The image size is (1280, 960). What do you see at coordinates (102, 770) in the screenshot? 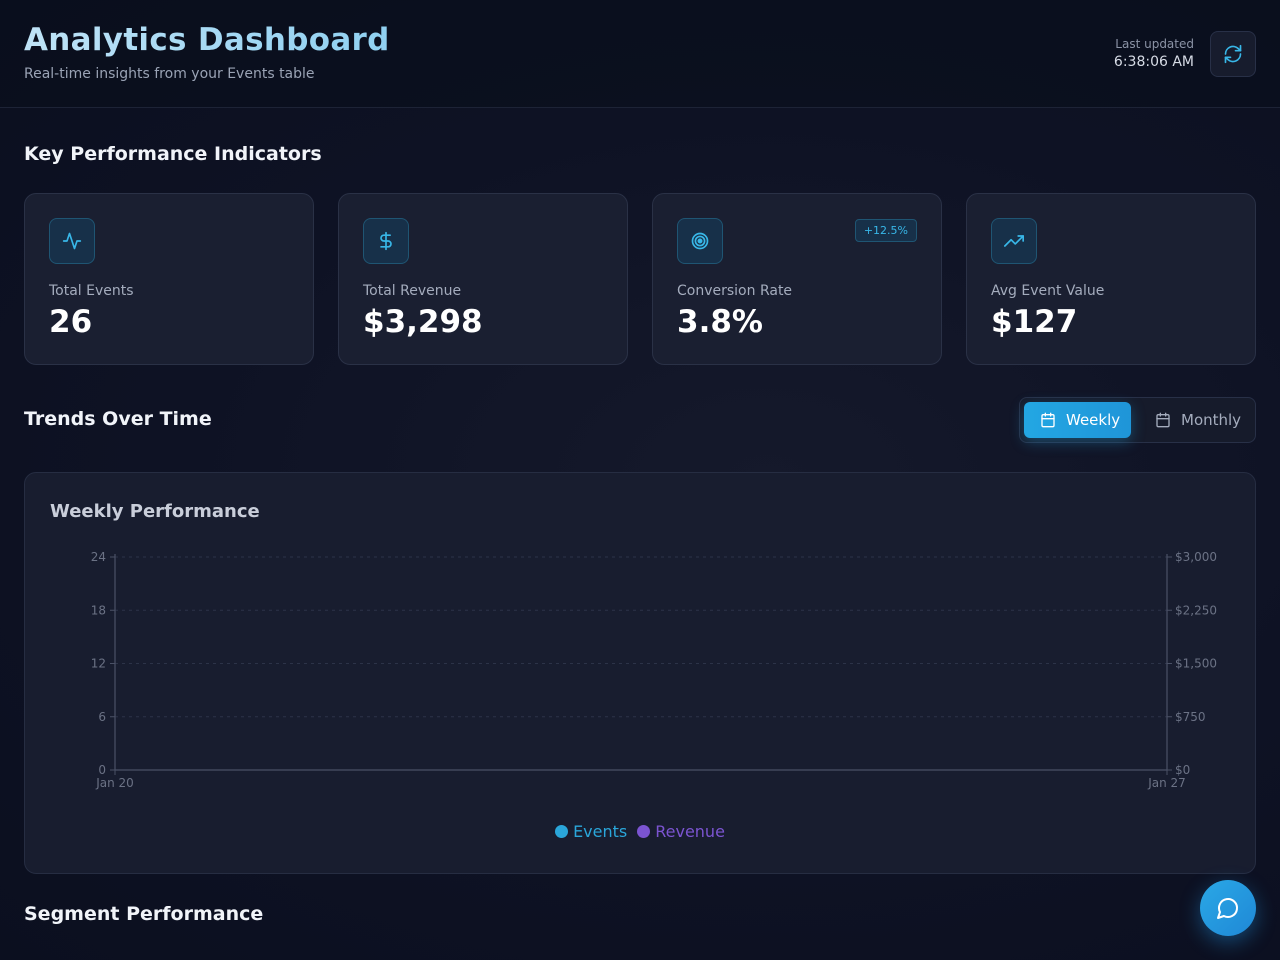
I see `y-left-tick-label: 0` at bounding box center [102, 770].